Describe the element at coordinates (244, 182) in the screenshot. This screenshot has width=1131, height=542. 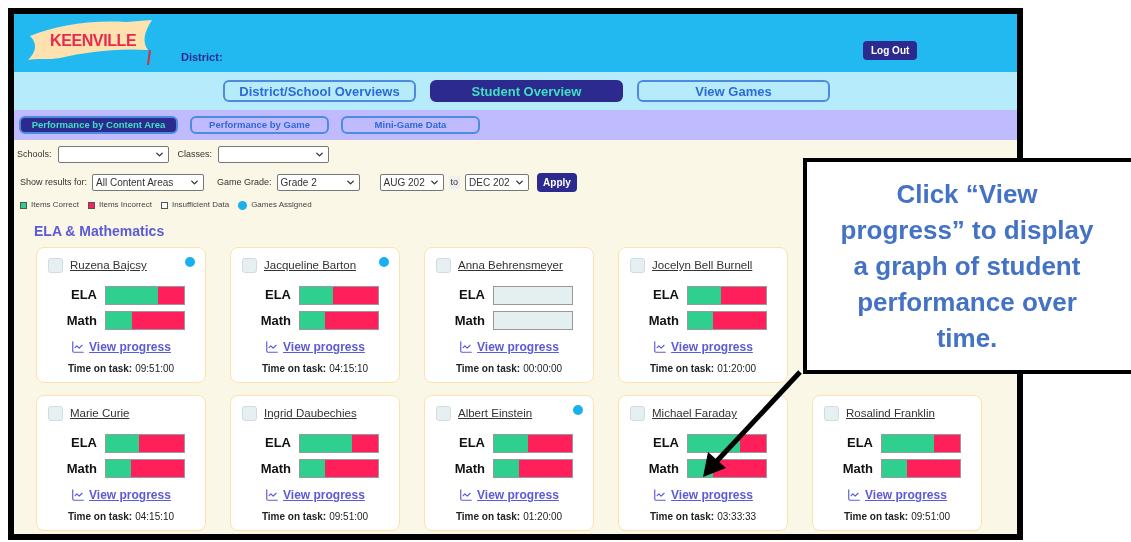
I see `field-label: Game Grade:` at that location.